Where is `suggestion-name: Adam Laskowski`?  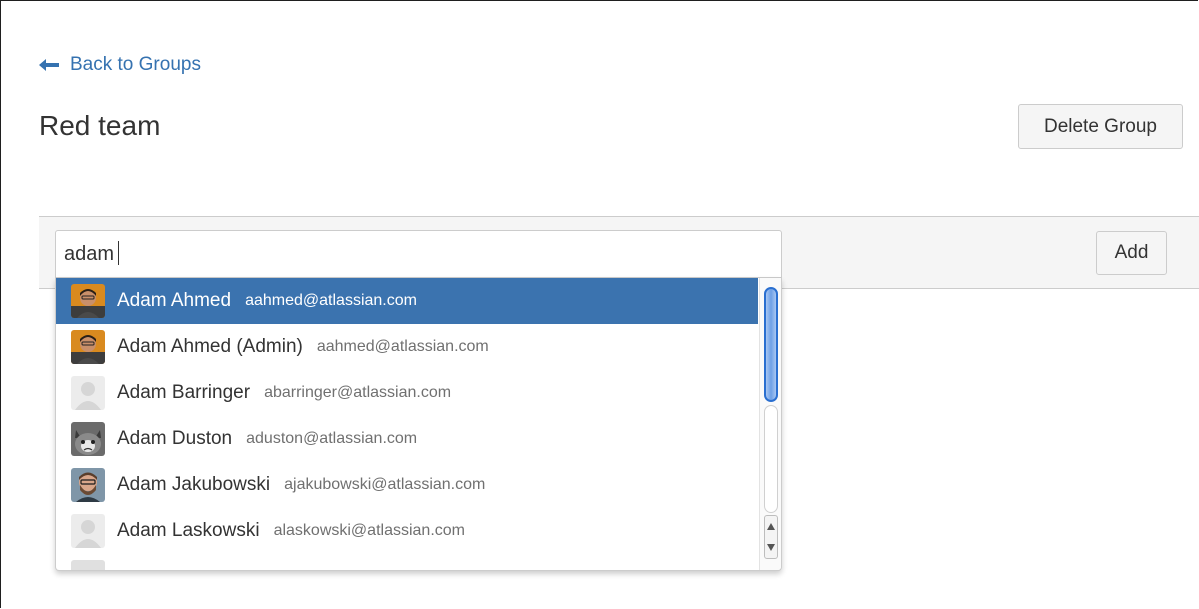
suggestion-name: Adam Laskowski is located at coordinates (188, 530).